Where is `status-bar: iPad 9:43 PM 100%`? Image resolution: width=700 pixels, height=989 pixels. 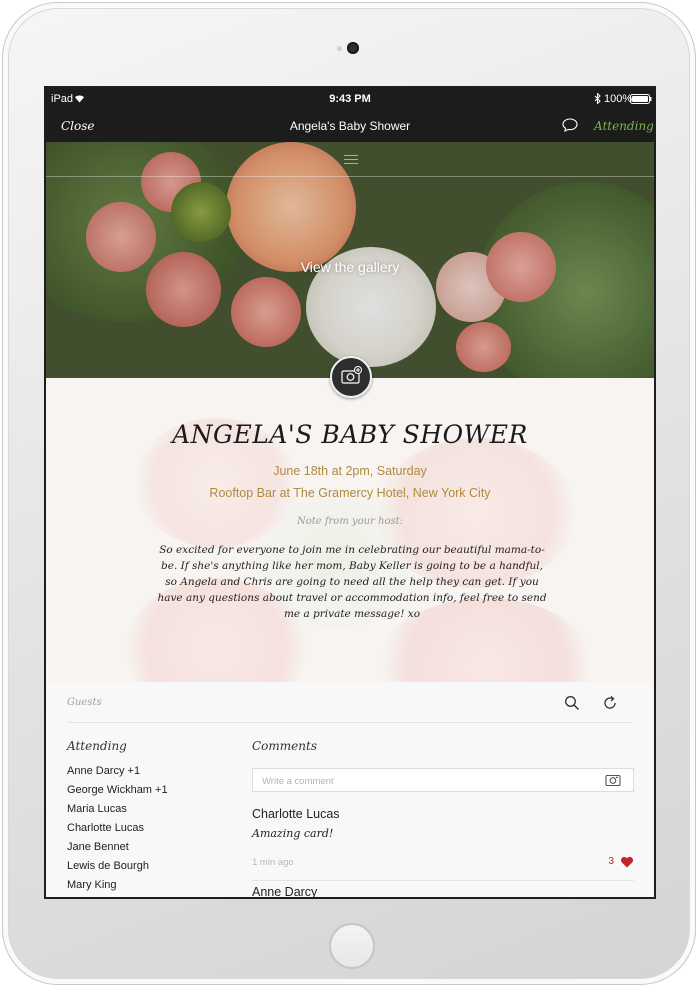 status-bar: iPad 9:43 PM 100% is located at coordinates (350, 99).